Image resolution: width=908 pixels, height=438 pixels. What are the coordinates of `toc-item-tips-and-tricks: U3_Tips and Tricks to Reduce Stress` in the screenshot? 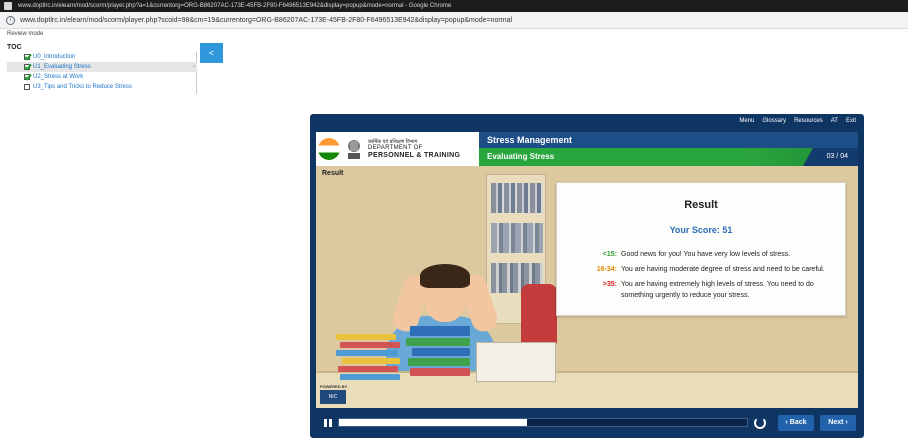 It's located at (102, 87).